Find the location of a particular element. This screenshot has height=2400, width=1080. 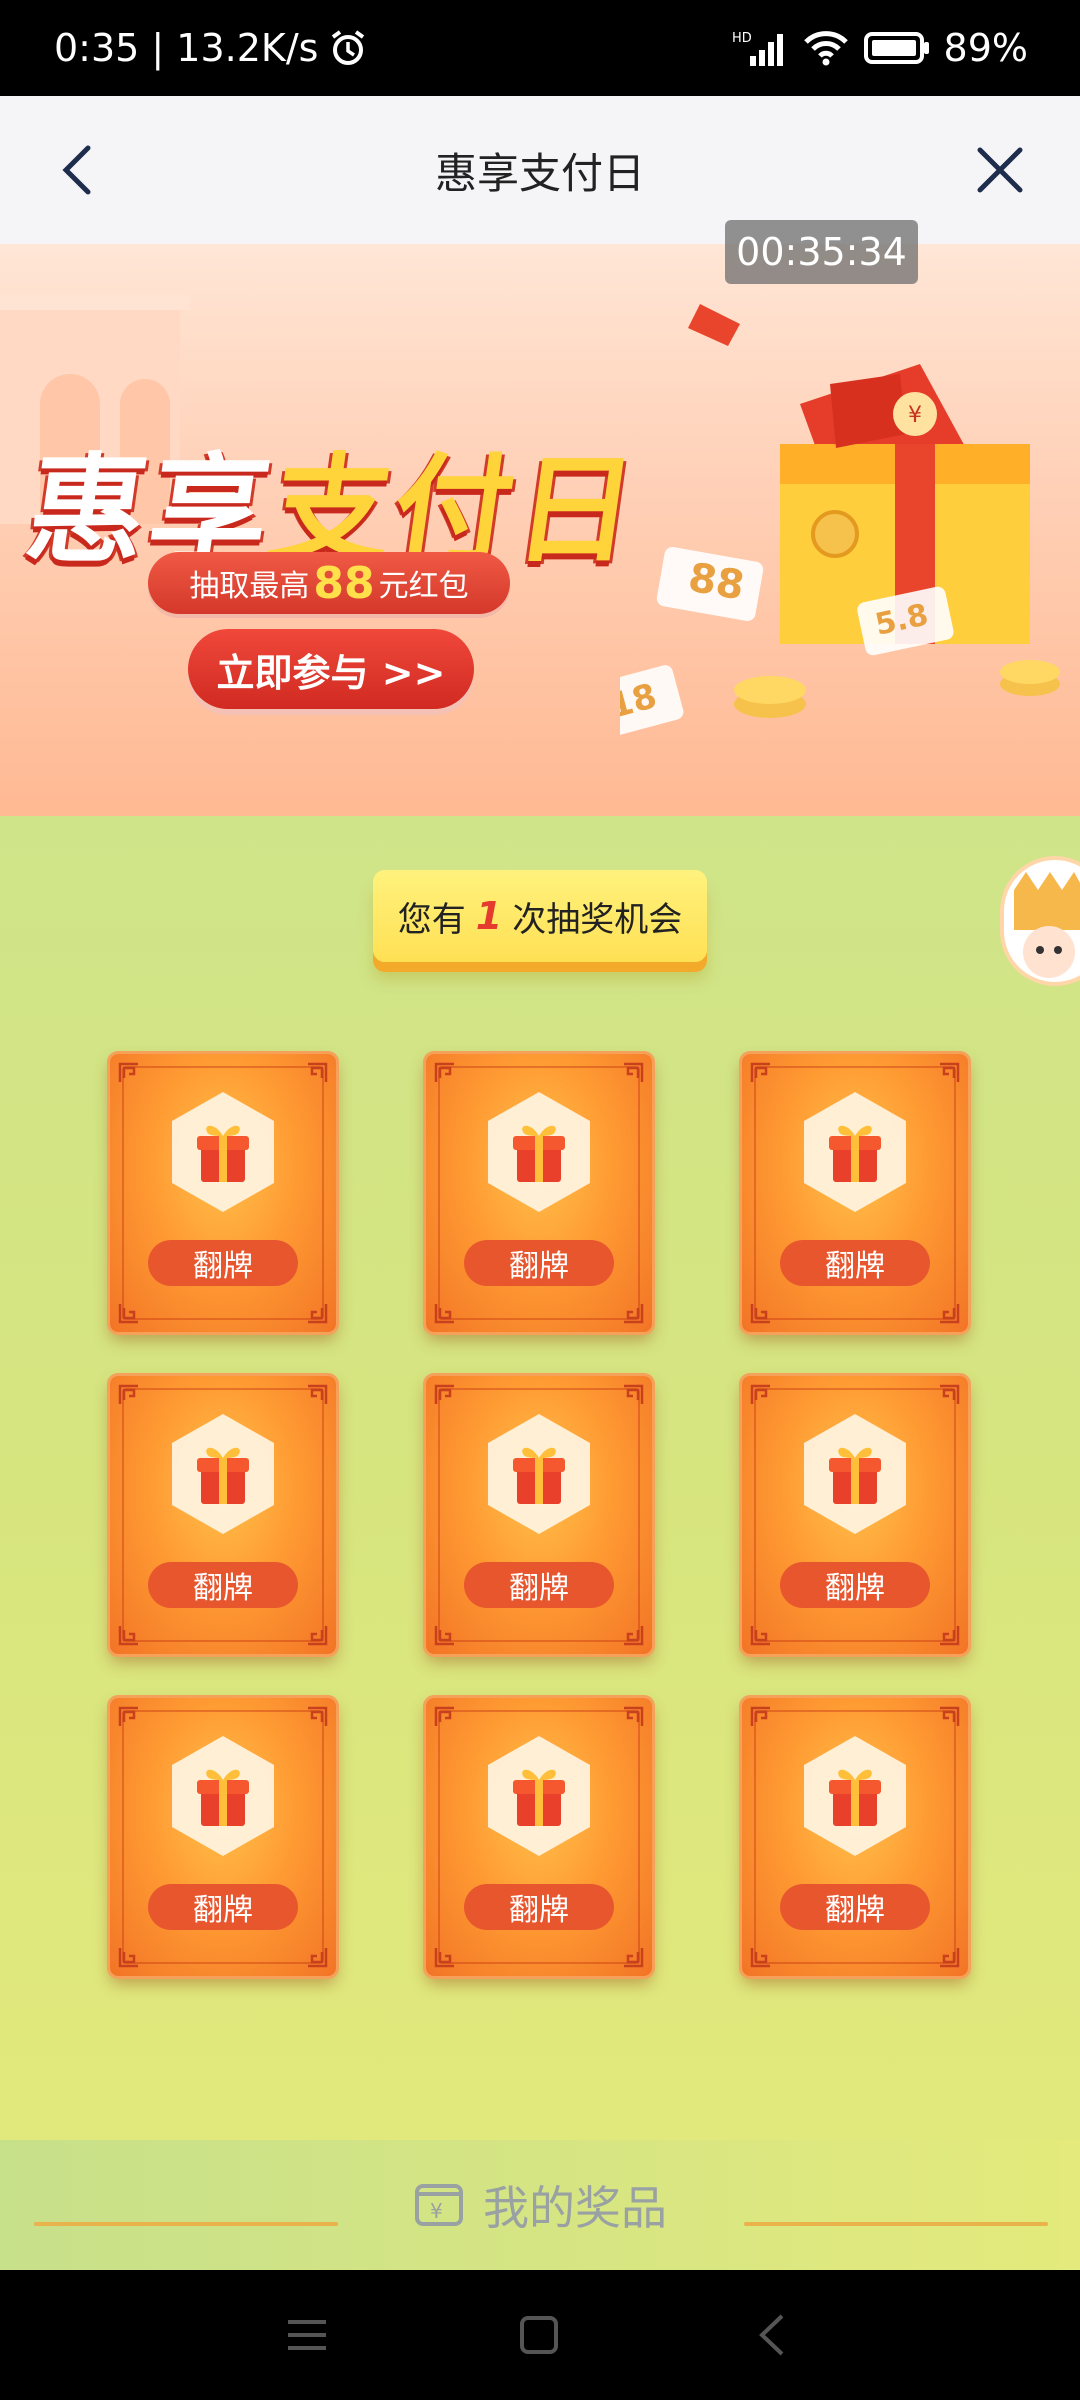

mascot-icon is located at coordinates (1047, 925).